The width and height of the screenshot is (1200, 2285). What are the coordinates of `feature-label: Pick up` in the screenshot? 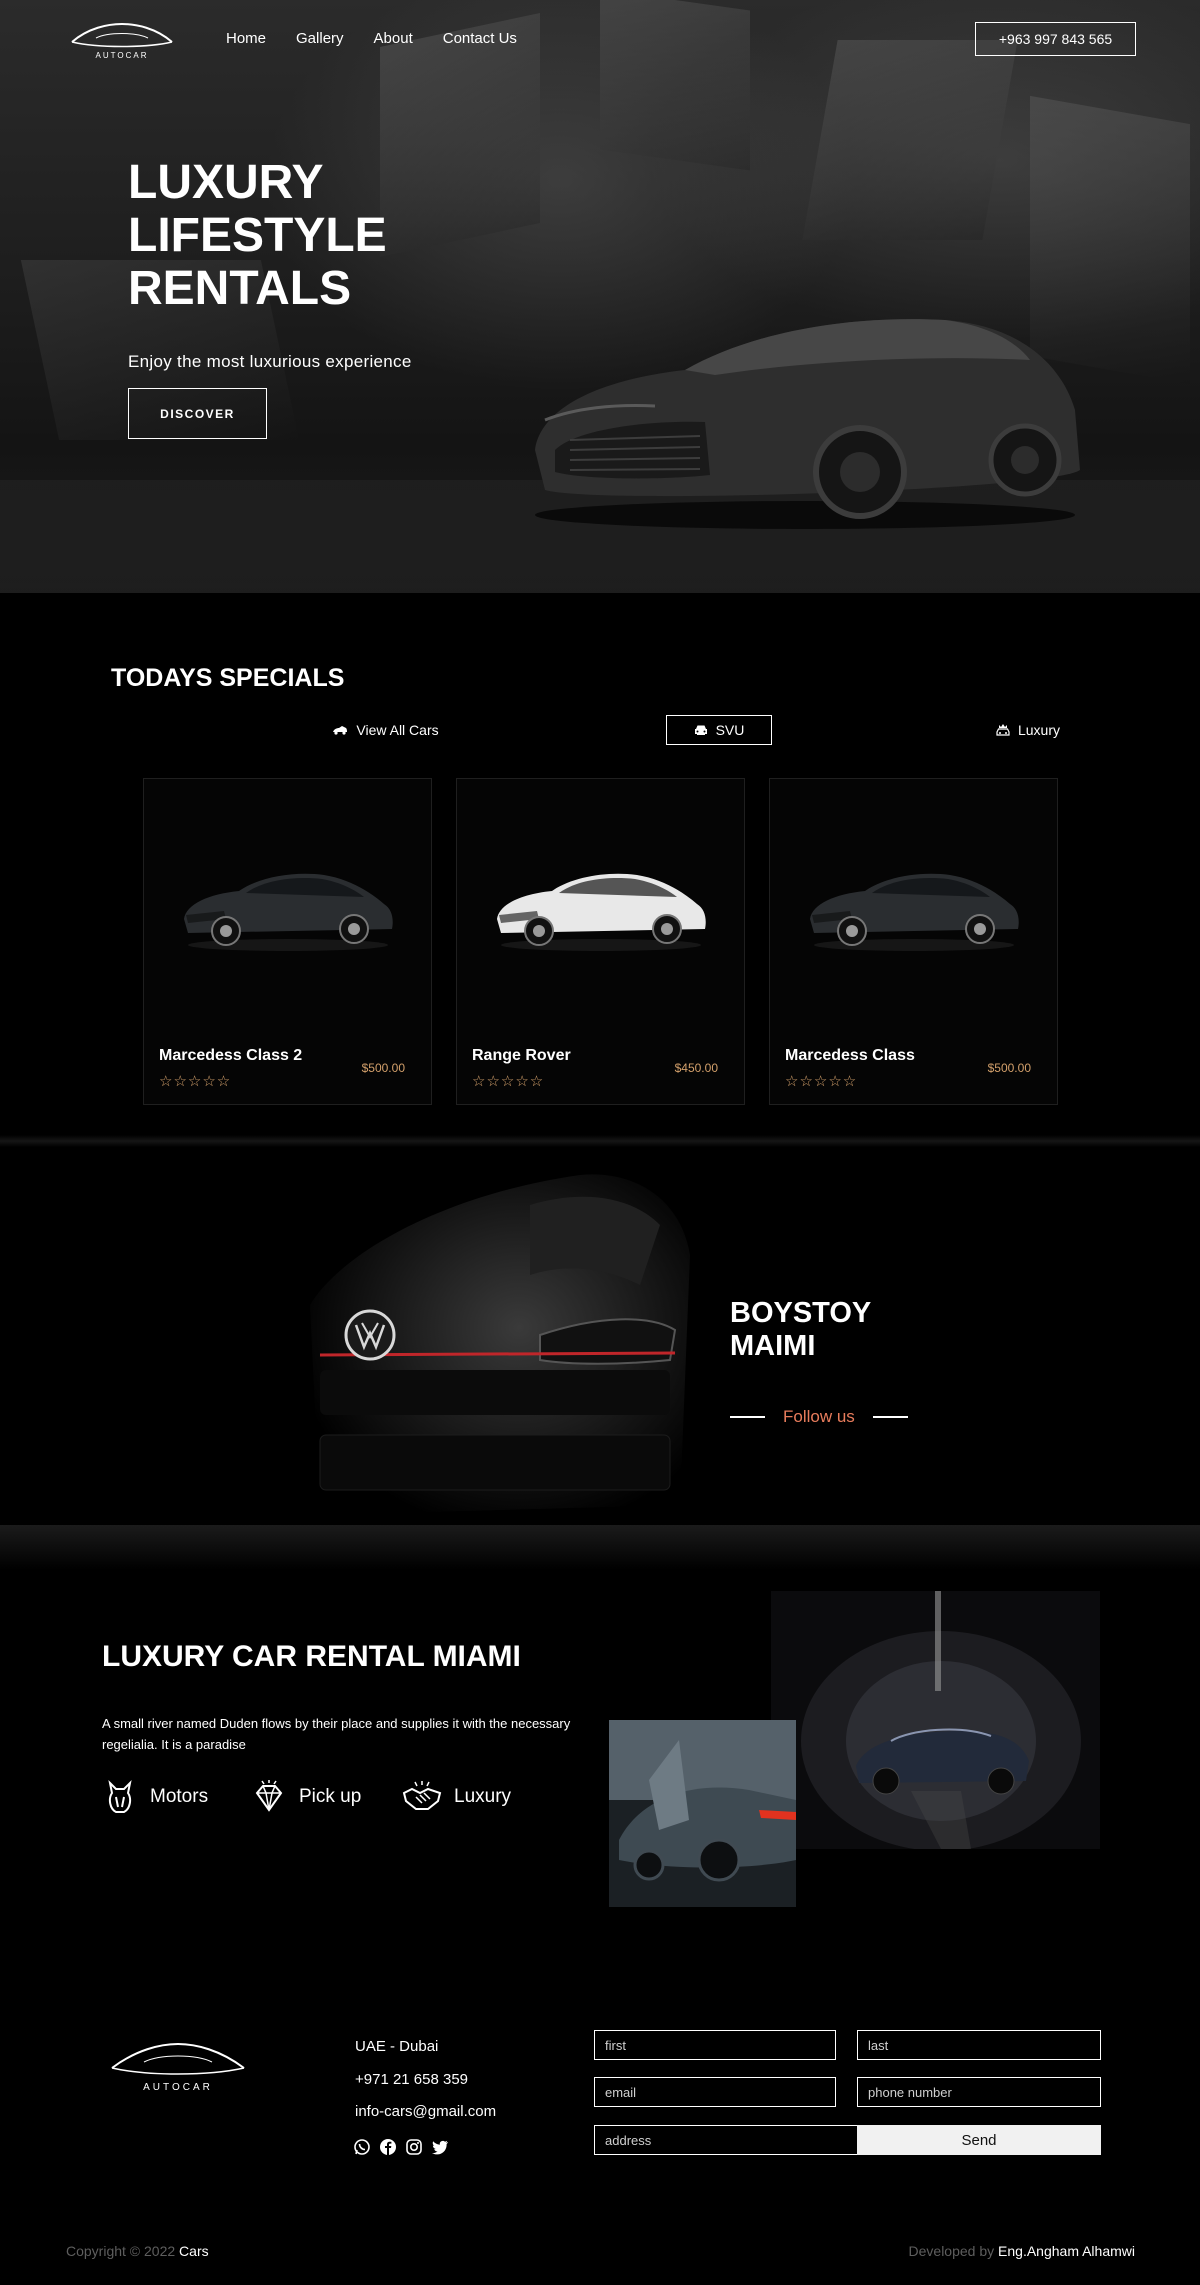 It's located at (330, 1796).